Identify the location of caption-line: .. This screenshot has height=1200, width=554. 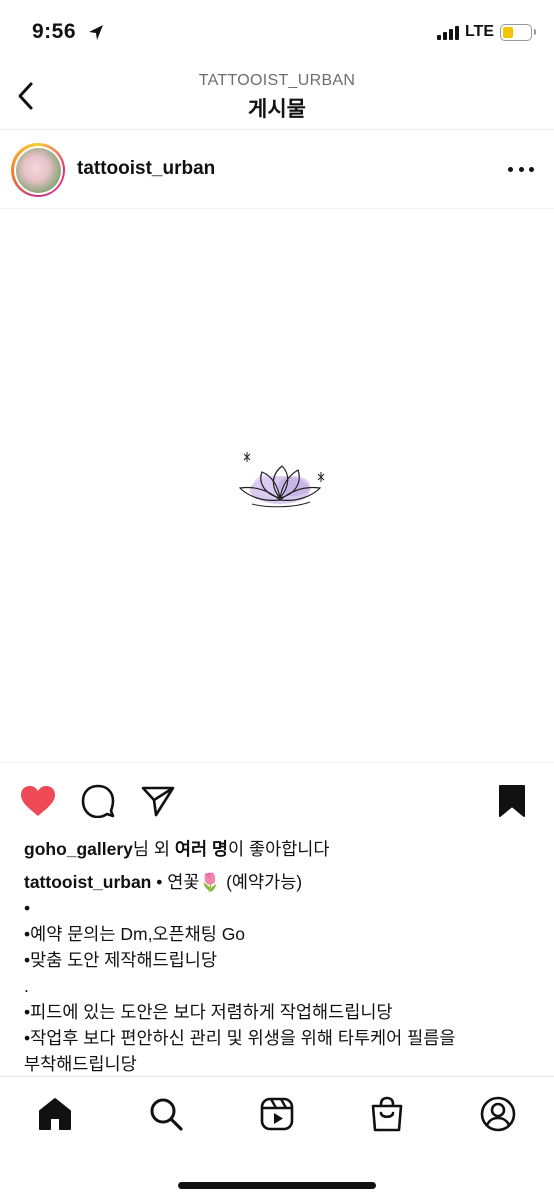
(26, 986).